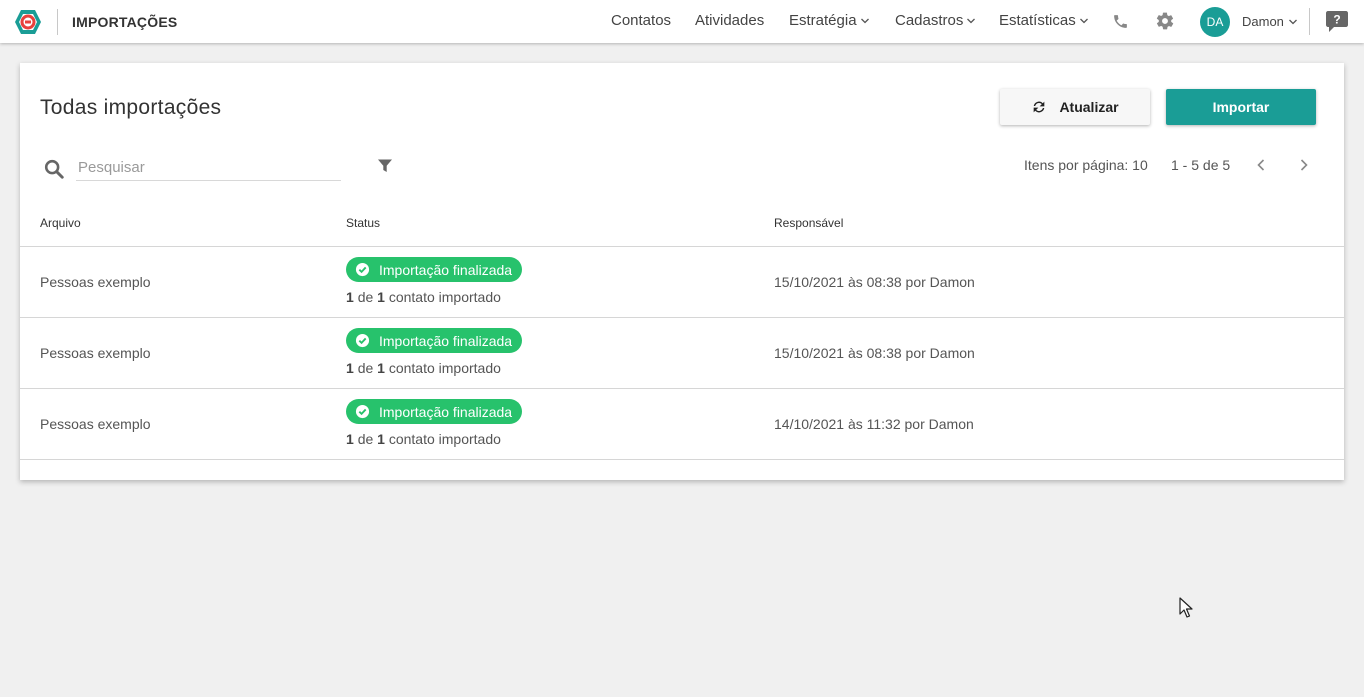 The height and width of the screenshot is (697, 1364). I want to click on search-input, so click(208, 167).